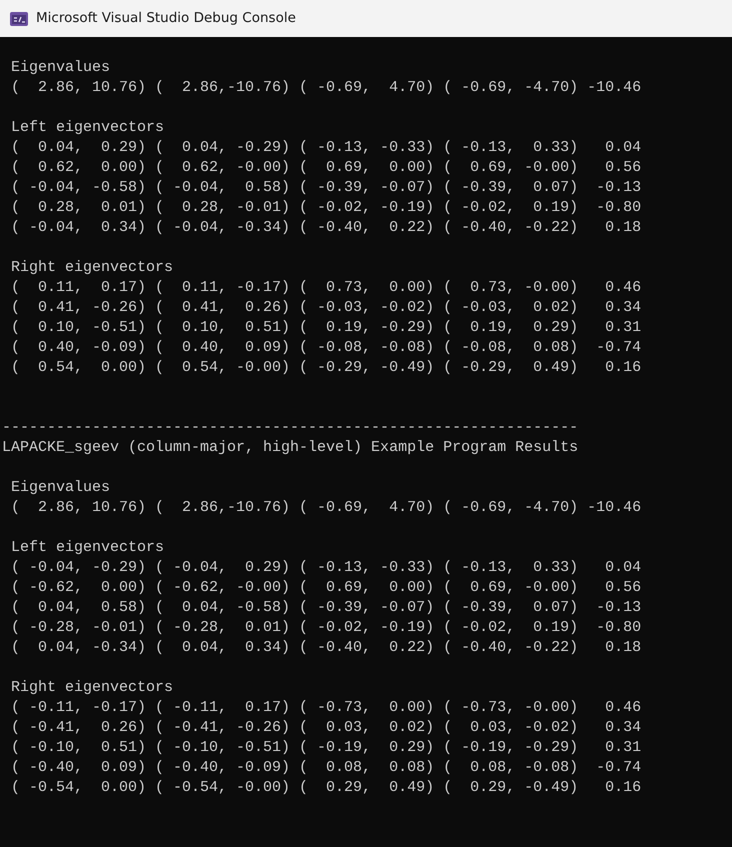 The image size is (732, 847). Describe the element at coordinates (326, 768) in the screenshot. I see `console-line: ( -0.40, 0.09) ( -0.40, -0.09) ( 0.08, 0.08) ( 0.08, -0.08) -0.74` at that location.